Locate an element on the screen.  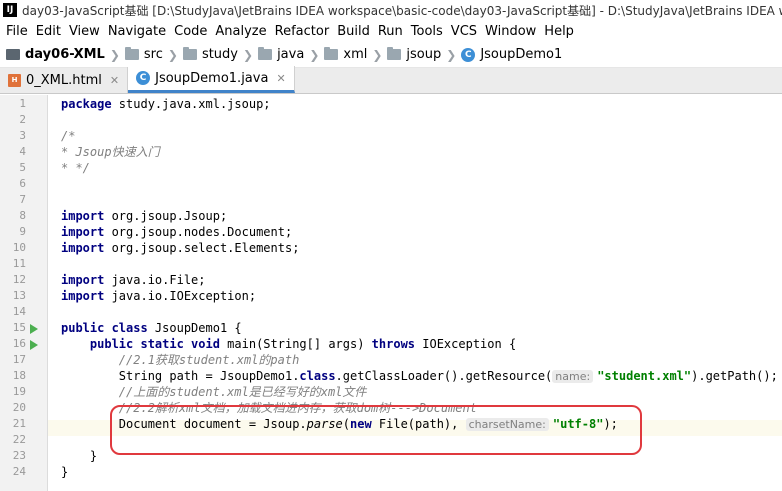
parameter-hint: name: is located at coordinates (573, 376).